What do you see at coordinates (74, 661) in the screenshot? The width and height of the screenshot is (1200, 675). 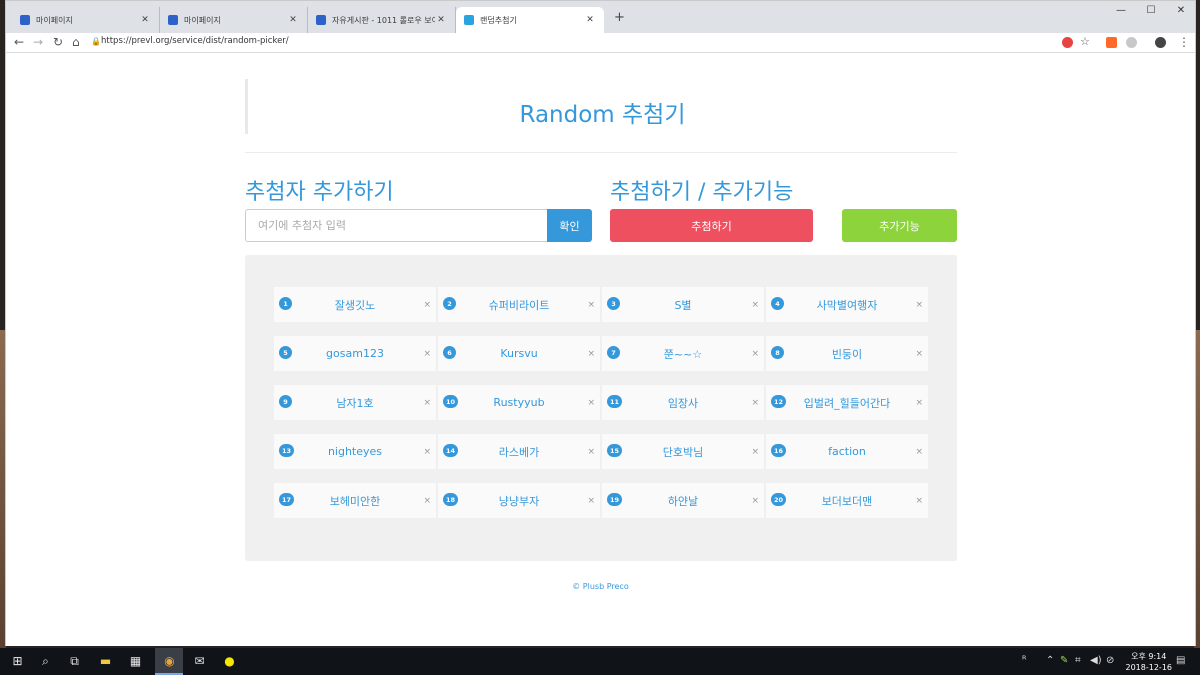 I see `task-view-icon: ⧉` at bounding box center [74, 661].